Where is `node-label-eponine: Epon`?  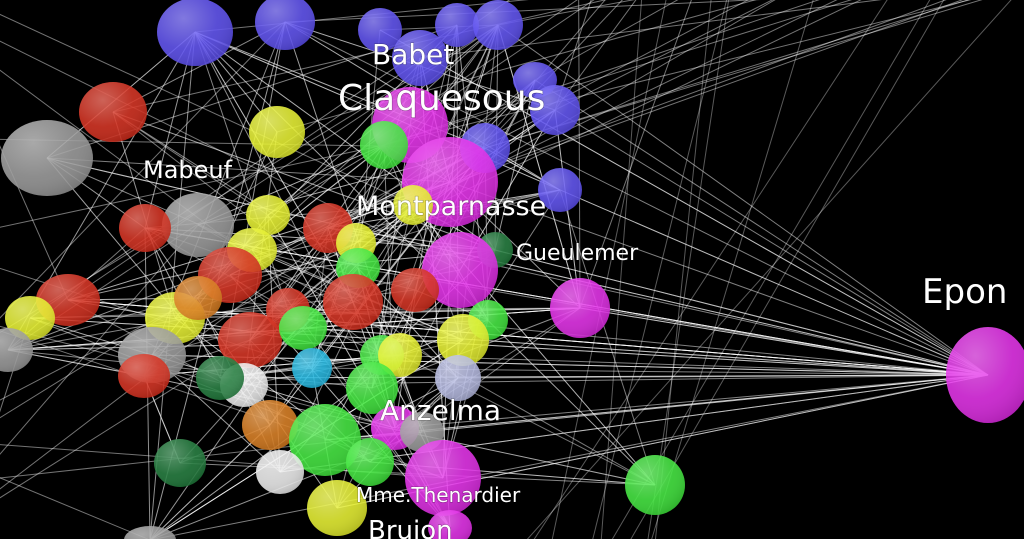 node-label-eponine: Epon is located at coordinates (964, 292).